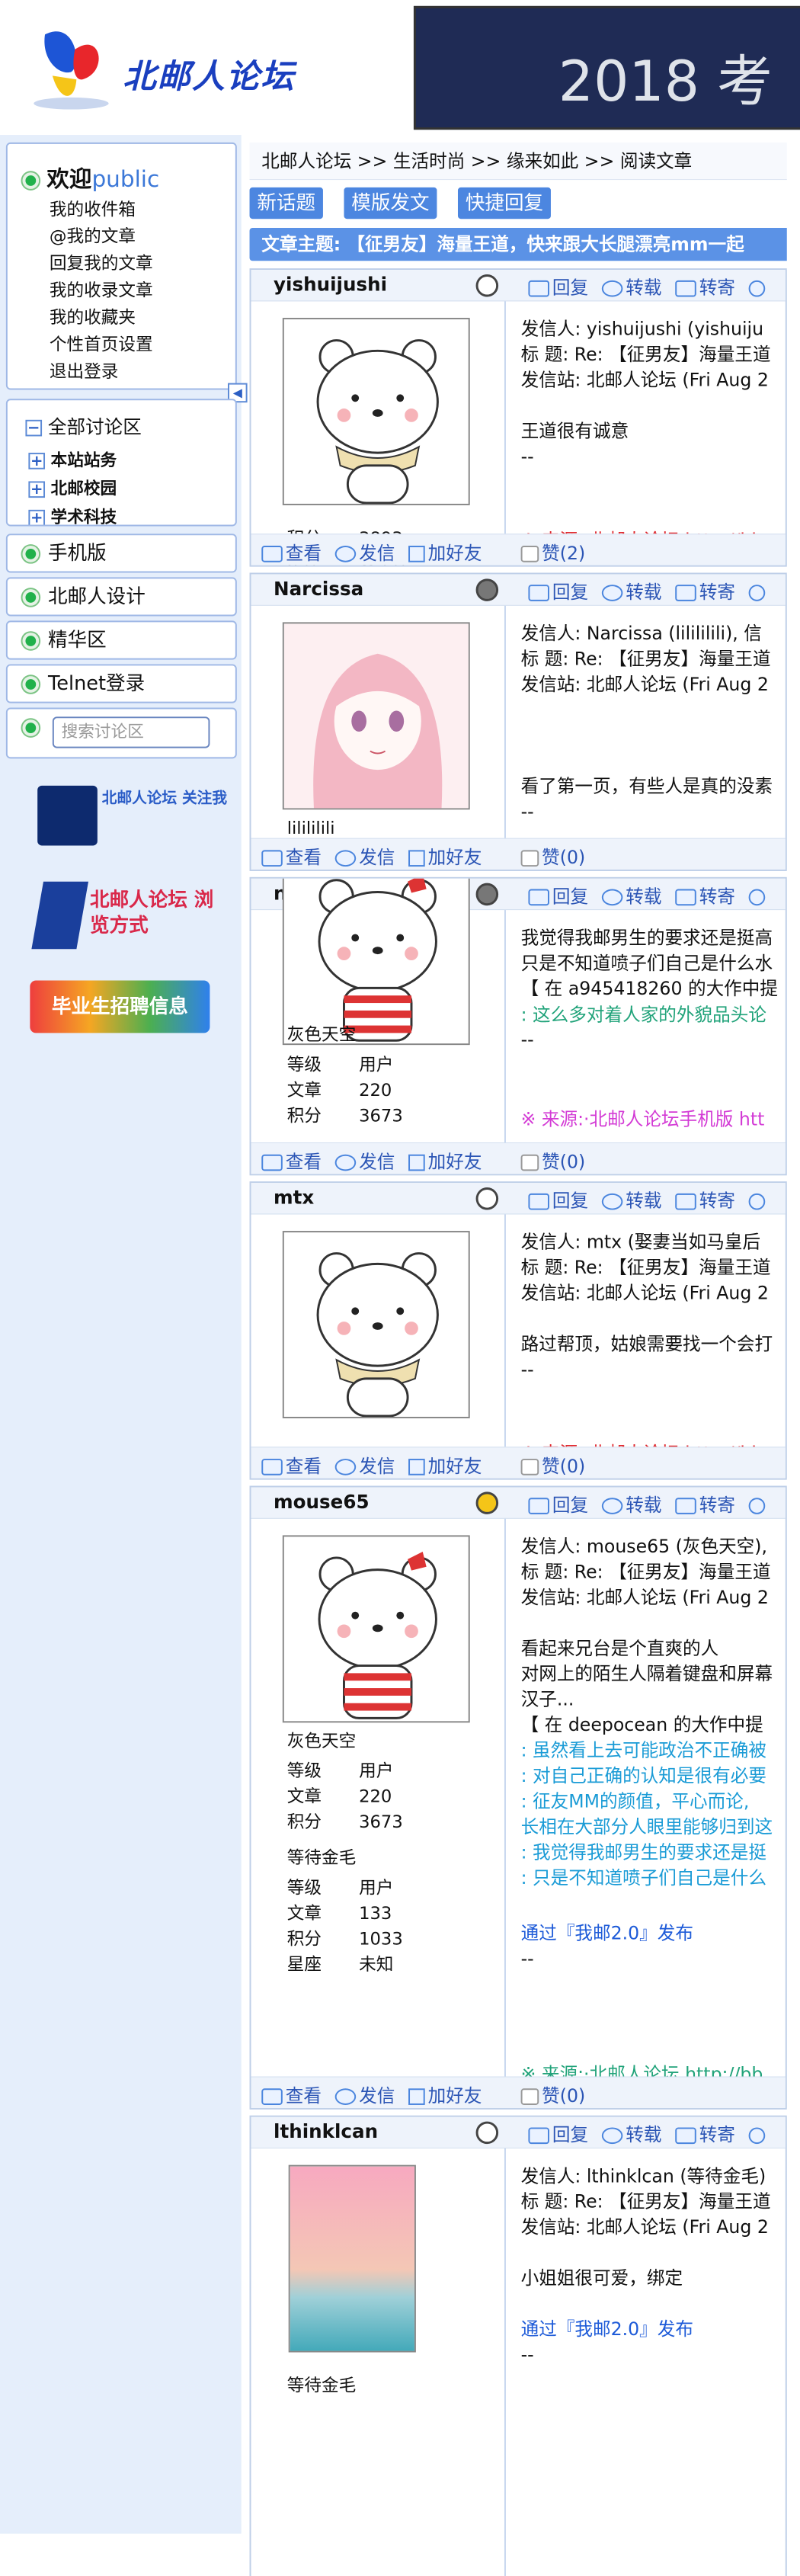 The width and height of the screenshot is (800, 2576). What do you see at coordinates (330, 285) in the screenshot?
I see `post-author: yishuijushi` at bounding box center [330, 285].